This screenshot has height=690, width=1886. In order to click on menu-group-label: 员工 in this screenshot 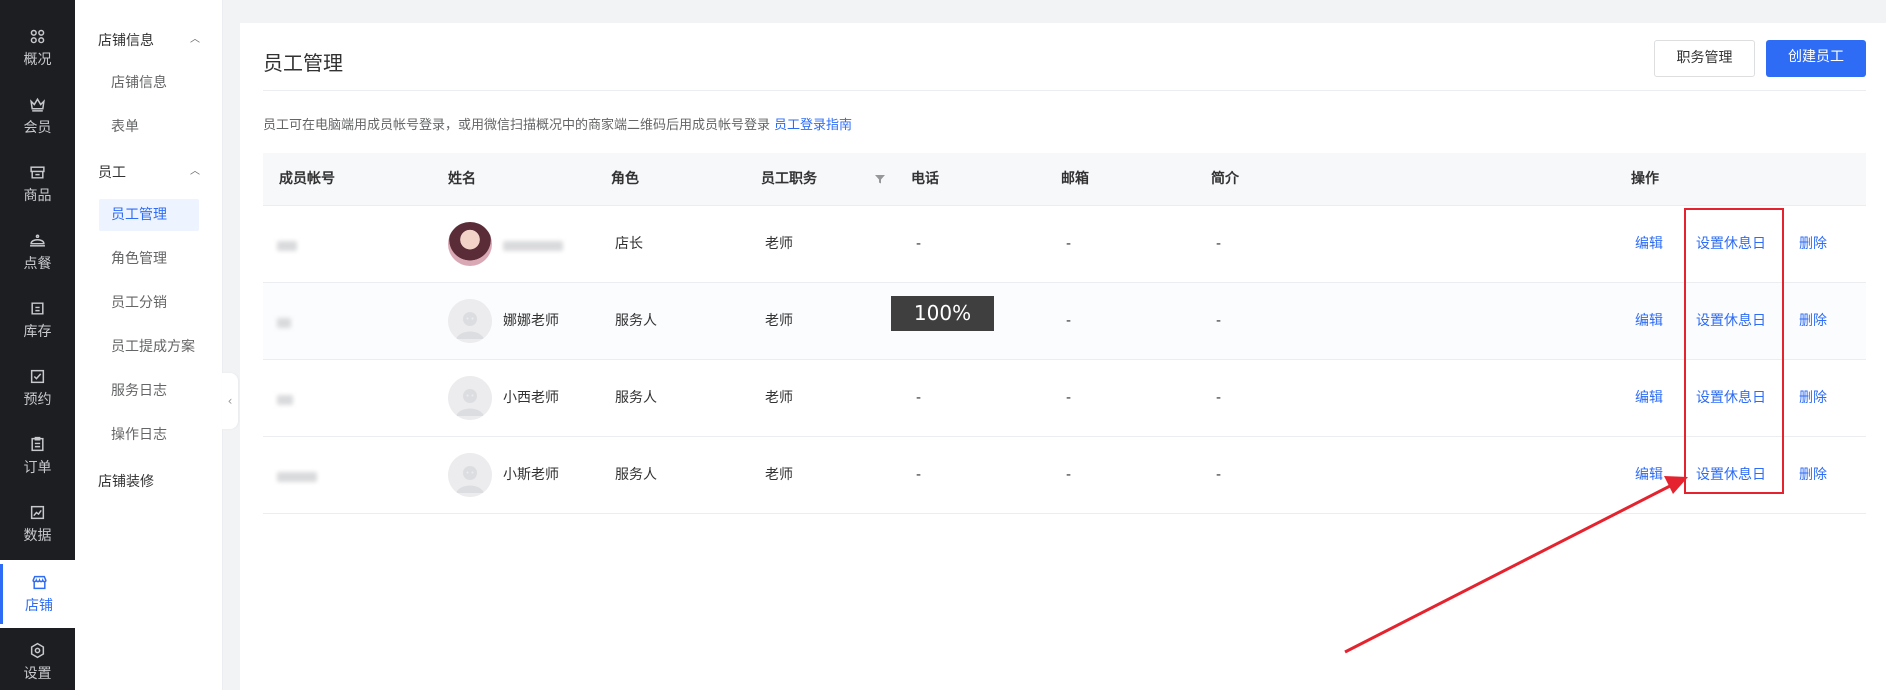, I will do `click(112, 173)`.